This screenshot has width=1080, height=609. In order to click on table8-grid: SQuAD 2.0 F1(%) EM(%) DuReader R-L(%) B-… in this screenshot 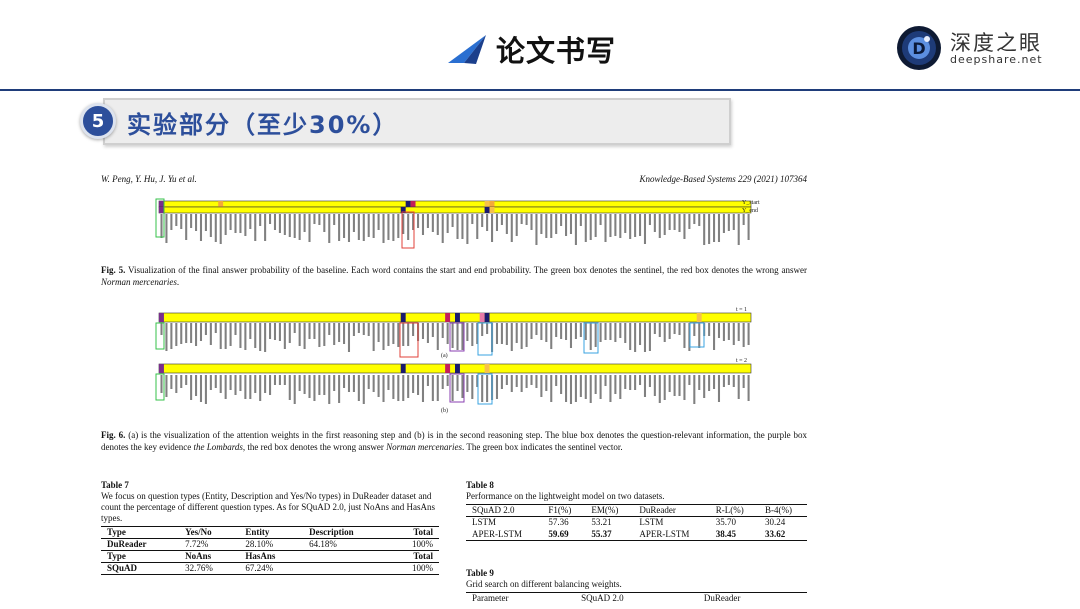, I will do `click(636, 522)`.